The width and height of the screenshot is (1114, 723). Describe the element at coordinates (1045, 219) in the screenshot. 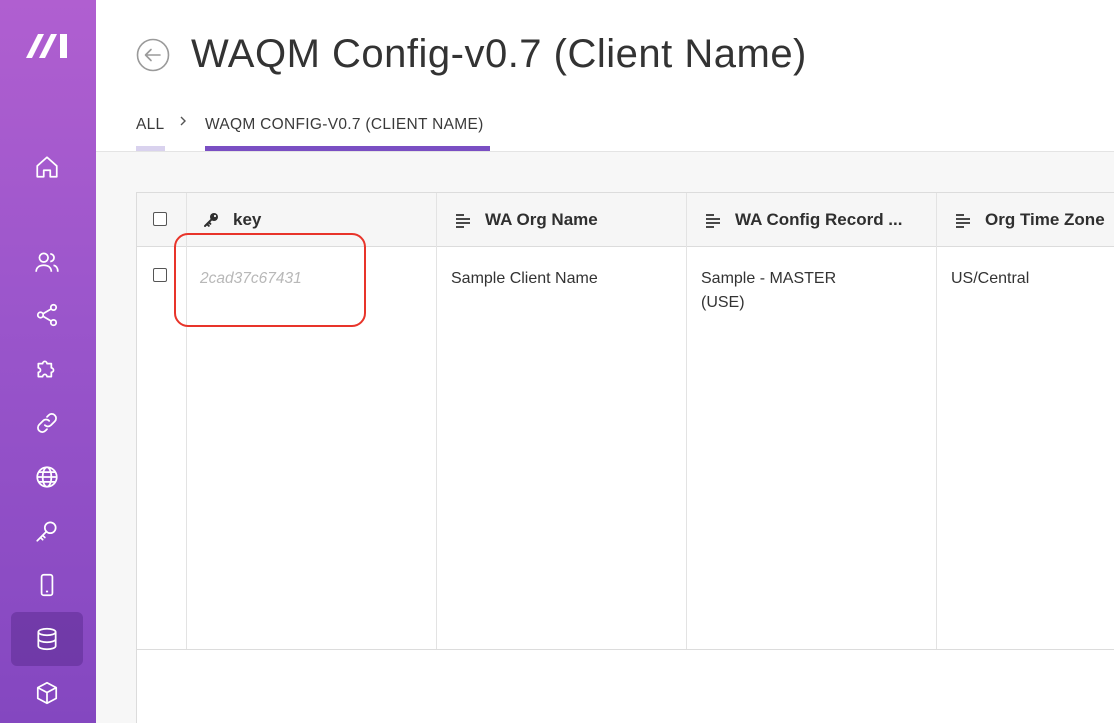

I see `column-header-label: Org Time Zone` at that location.